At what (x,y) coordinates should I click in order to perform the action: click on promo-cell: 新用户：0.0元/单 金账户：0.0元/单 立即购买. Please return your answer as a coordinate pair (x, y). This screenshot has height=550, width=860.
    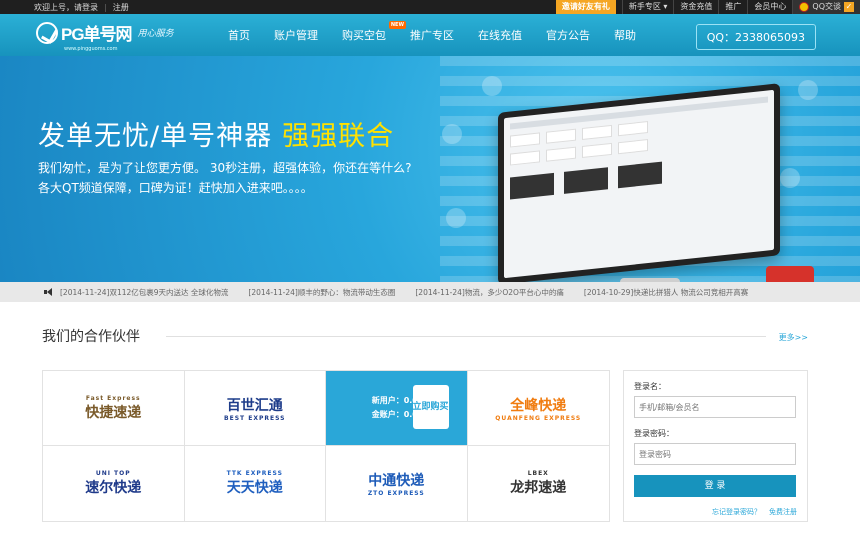
    Looking at the image, I should click on (397, 408).